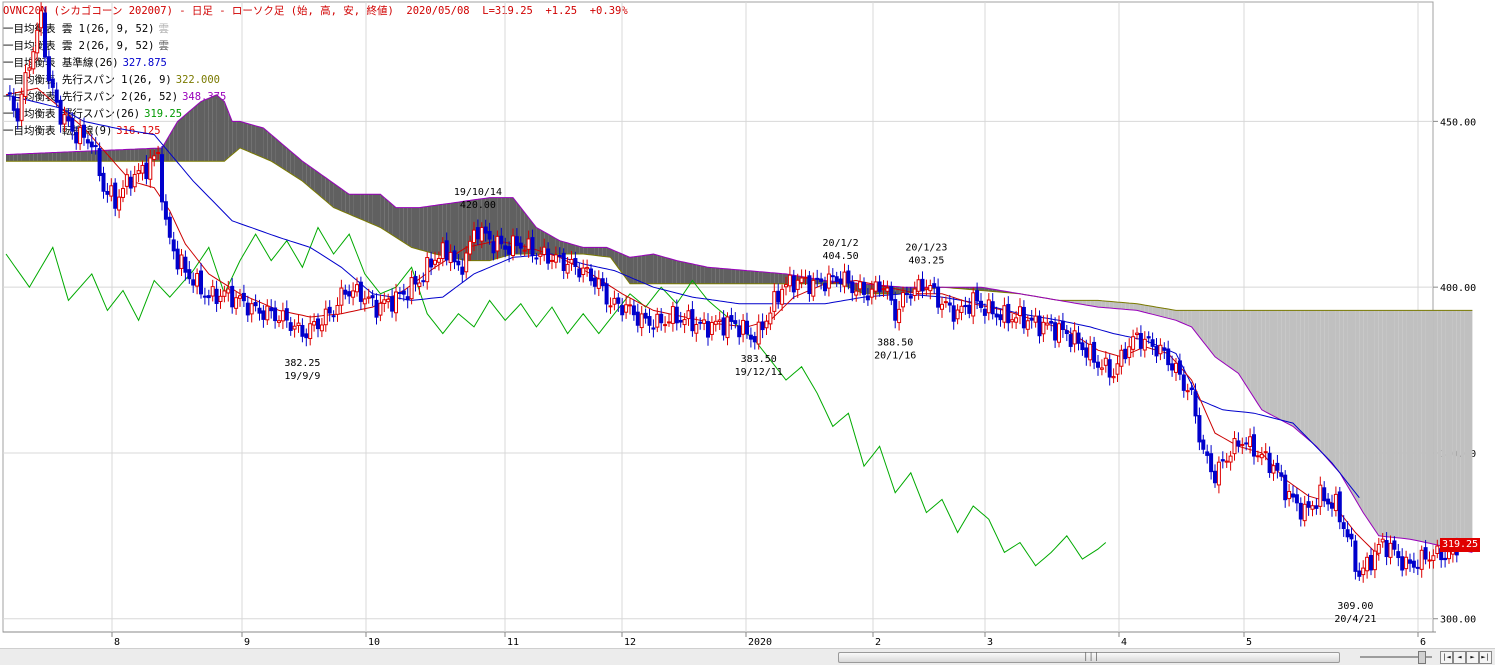 The image size is (1495, 665). What do you see at coordinates (1485, 657) in the screenshot?
I see `scroll-last-button: ►|` at bounding box center [1485, 657].